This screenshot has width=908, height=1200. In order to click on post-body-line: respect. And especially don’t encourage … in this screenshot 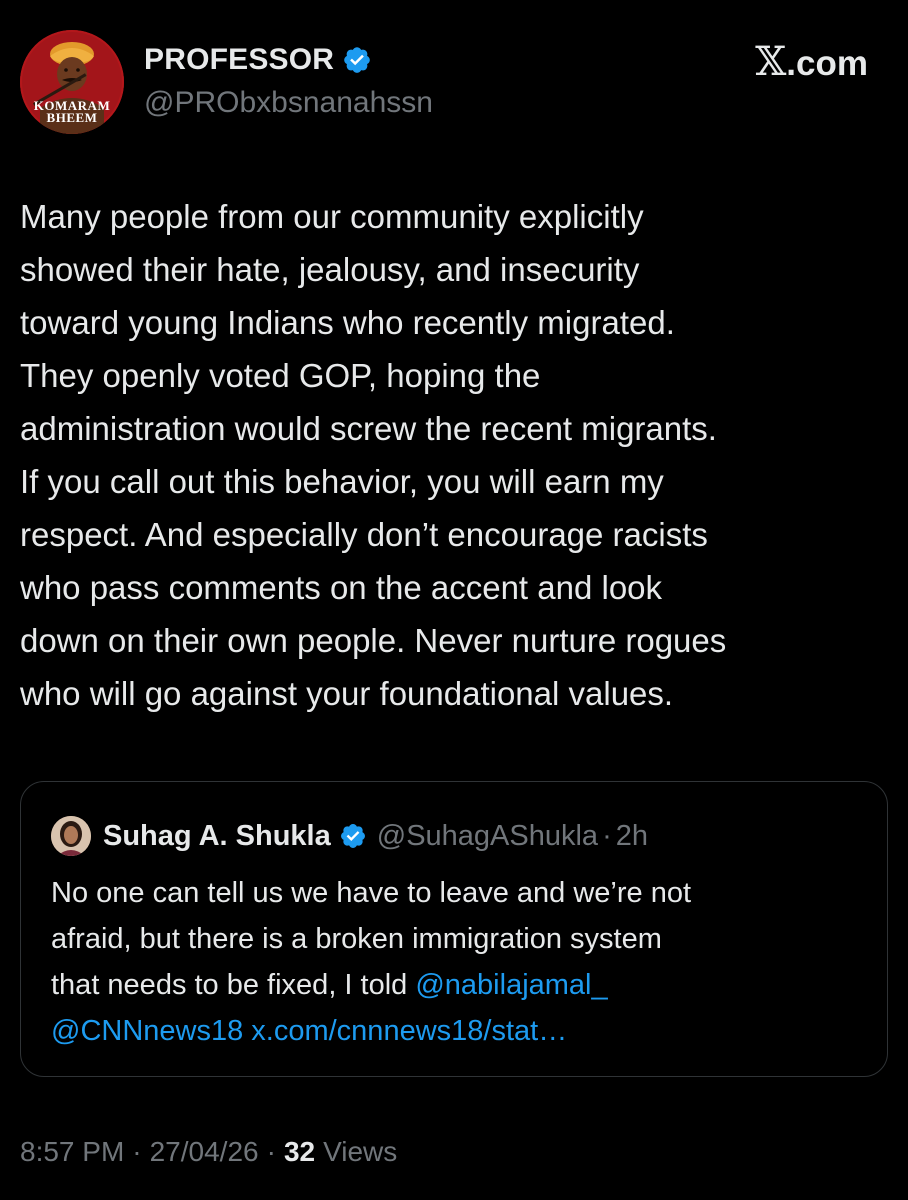, I will do `click(364, 534)`.